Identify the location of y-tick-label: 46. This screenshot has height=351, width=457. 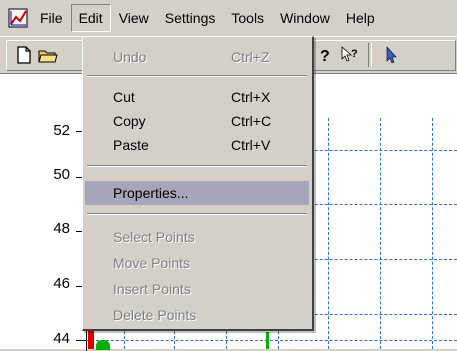
(61, 283).